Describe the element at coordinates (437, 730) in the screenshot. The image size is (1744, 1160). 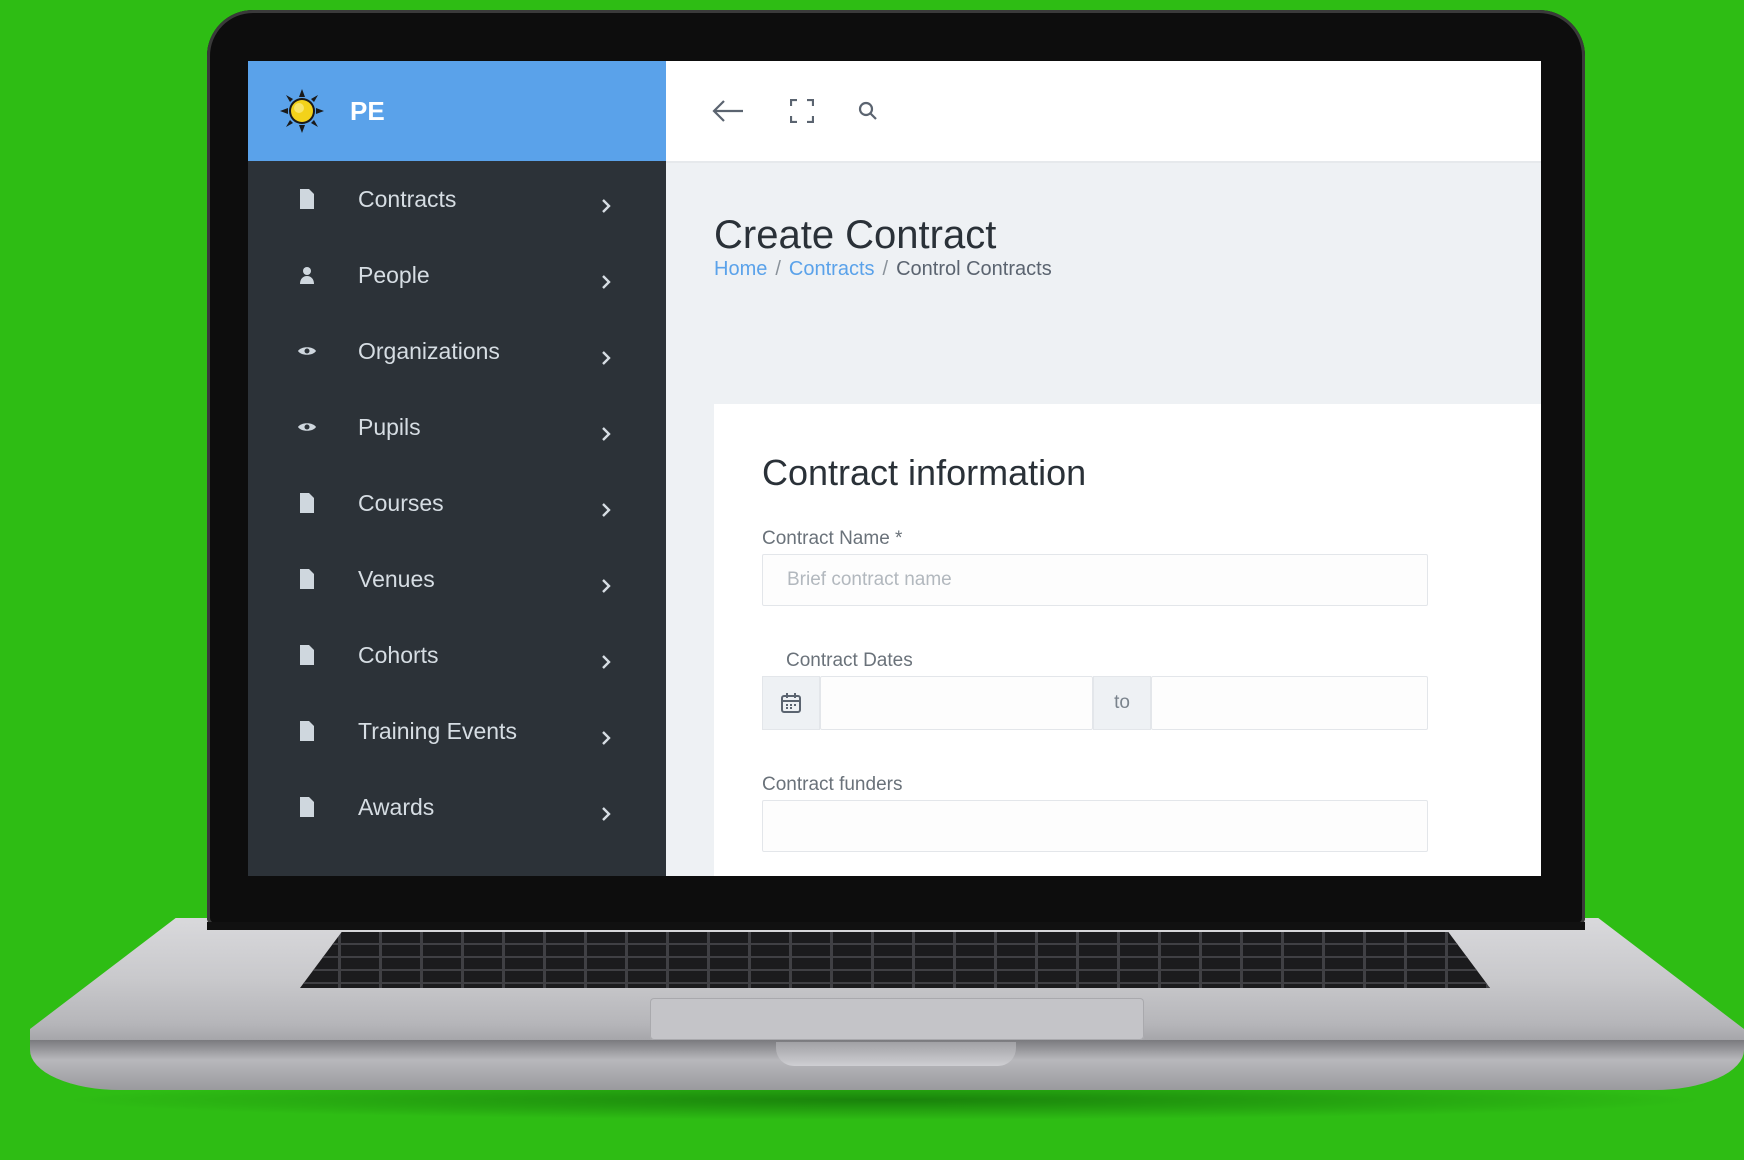
I see `sidebar-item-label: Training Events` at that location.